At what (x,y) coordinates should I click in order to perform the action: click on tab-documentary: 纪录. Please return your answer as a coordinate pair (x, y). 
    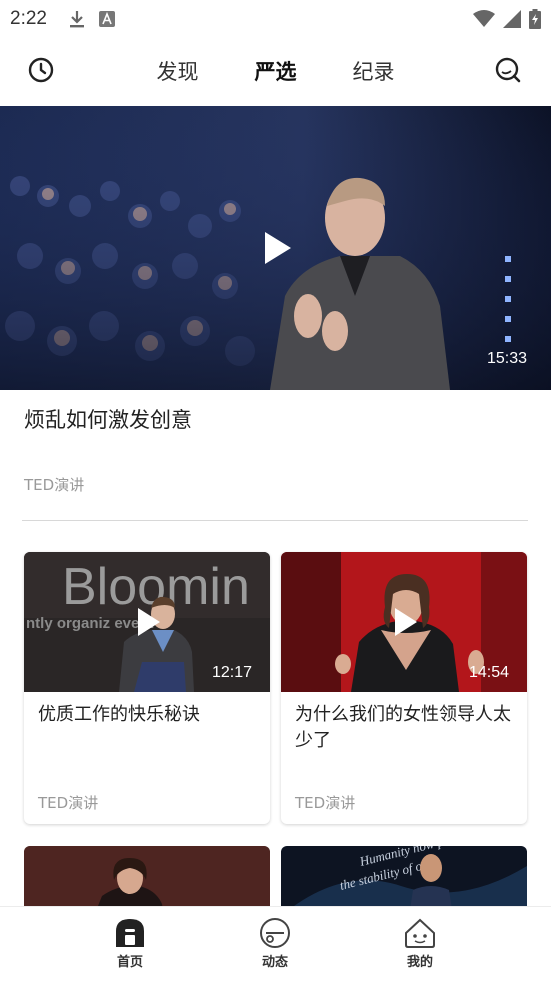
    Looking at the image, I should click on (374, 71).